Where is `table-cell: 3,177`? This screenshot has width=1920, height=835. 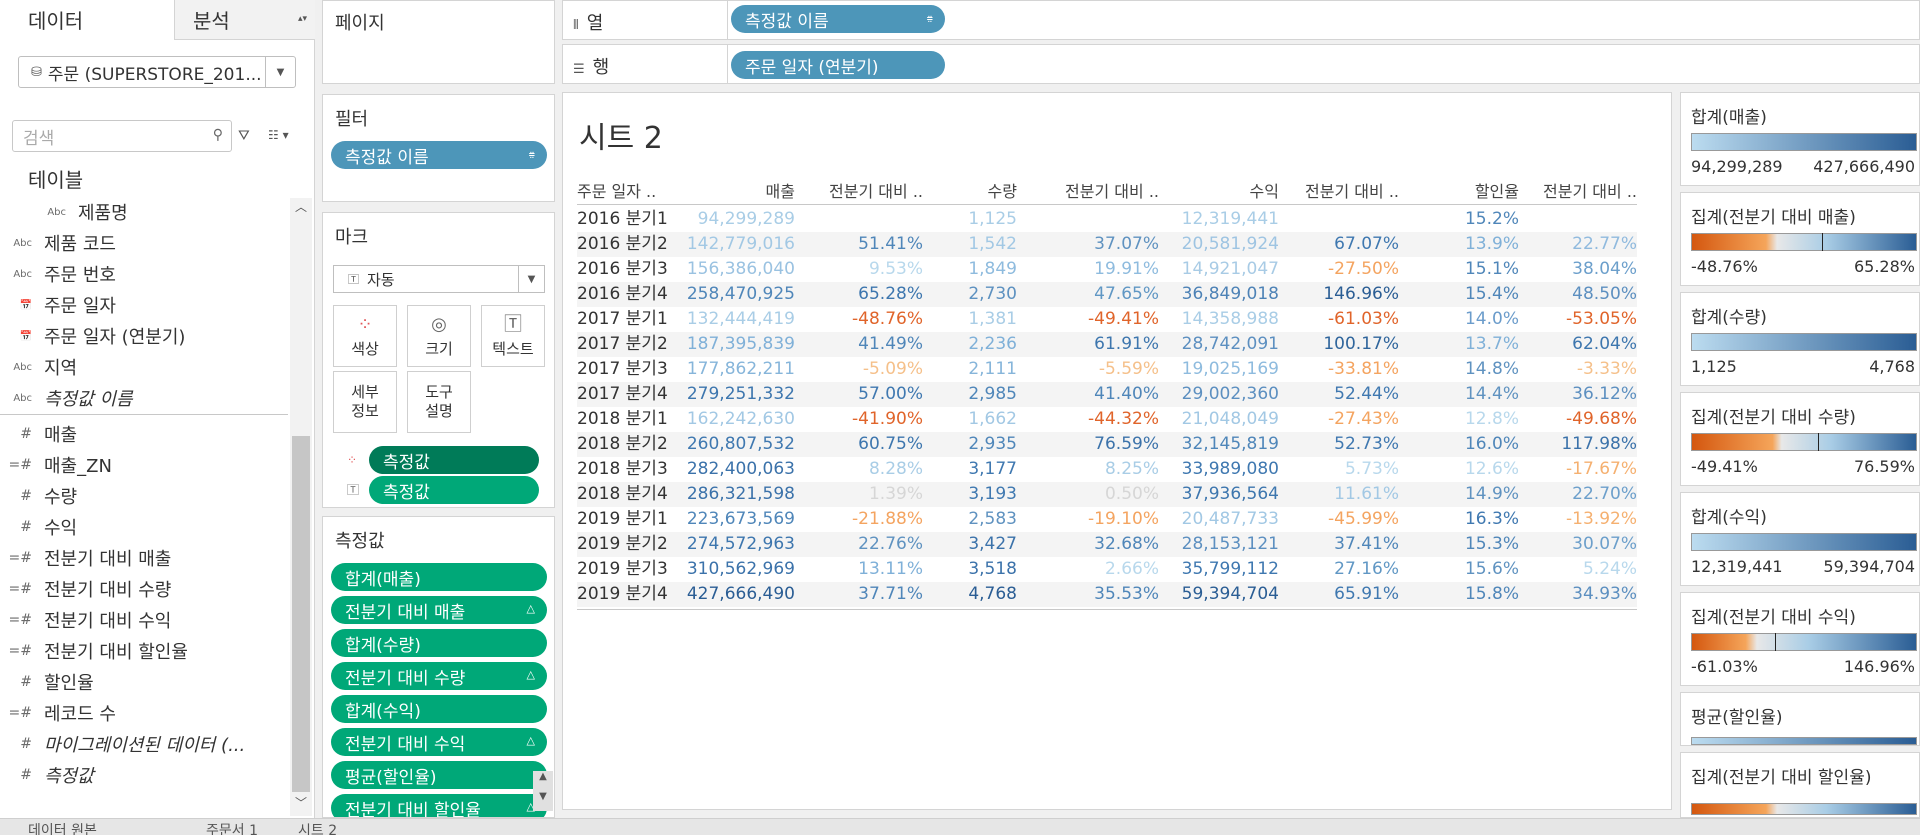
table-cell: 3,177 is located at coordinates (970, 469).